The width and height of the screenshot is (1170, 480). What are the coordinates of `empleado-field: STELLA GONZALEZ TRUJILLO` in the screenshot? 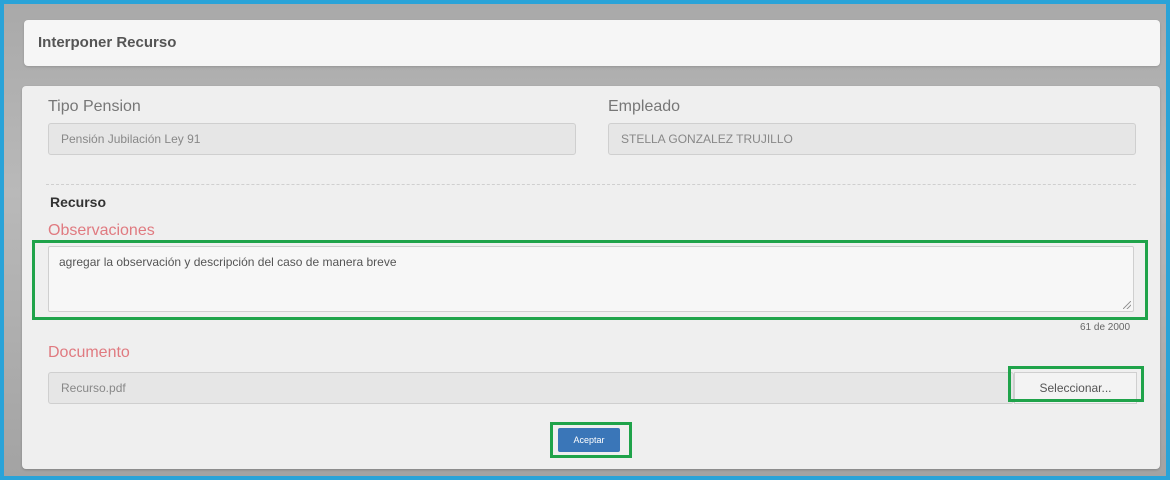 It's located at (872, 139).